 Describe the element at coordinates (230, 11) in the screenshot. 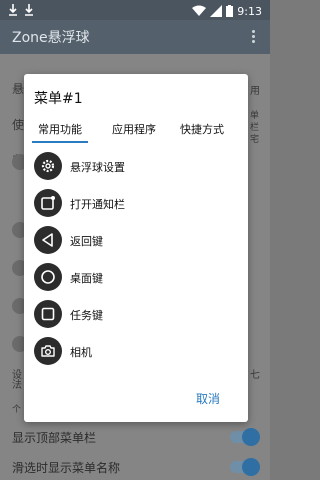

I see `battery-icon` at that location.